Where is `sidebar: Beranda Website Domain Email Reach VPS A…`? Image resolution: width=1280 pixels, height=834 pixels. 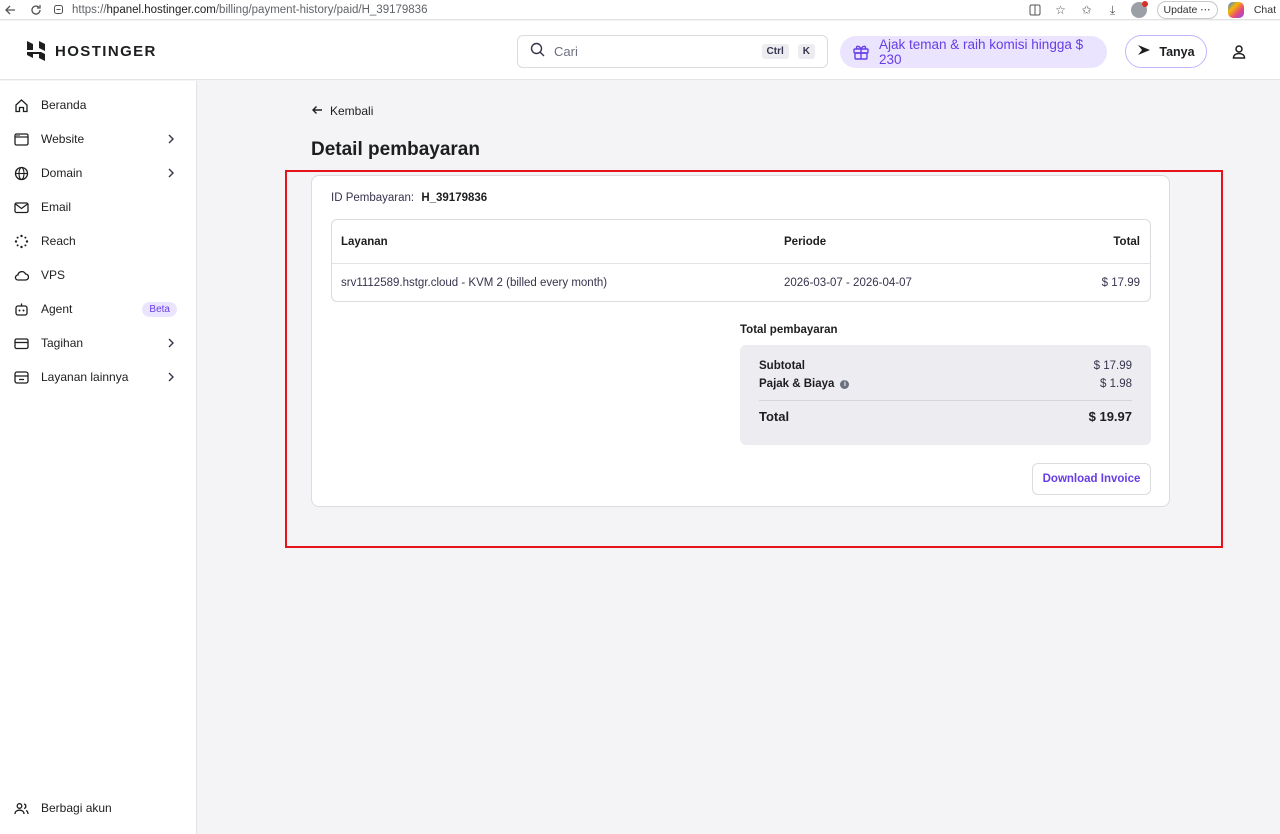 sidebar: Beranda Website Domain Email Reach VPS A… is located at coordinates (98, 457).